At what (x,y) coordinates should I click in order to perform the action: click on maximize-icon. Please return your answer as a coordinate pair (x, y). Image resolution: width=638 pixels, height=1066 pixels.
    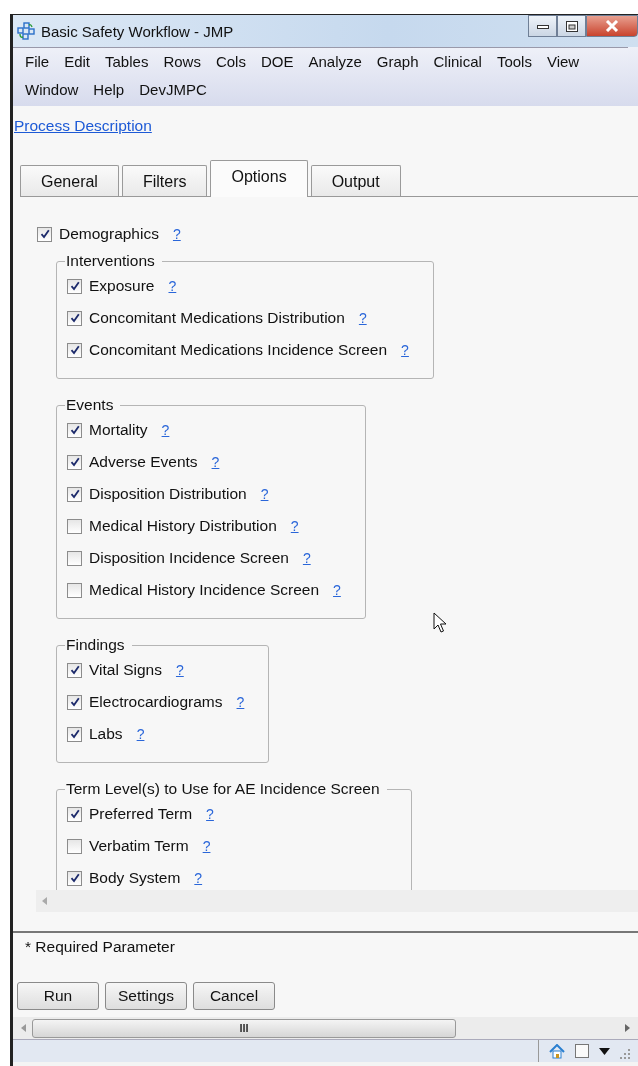
    Looking at the image, I should click on (571, 26).